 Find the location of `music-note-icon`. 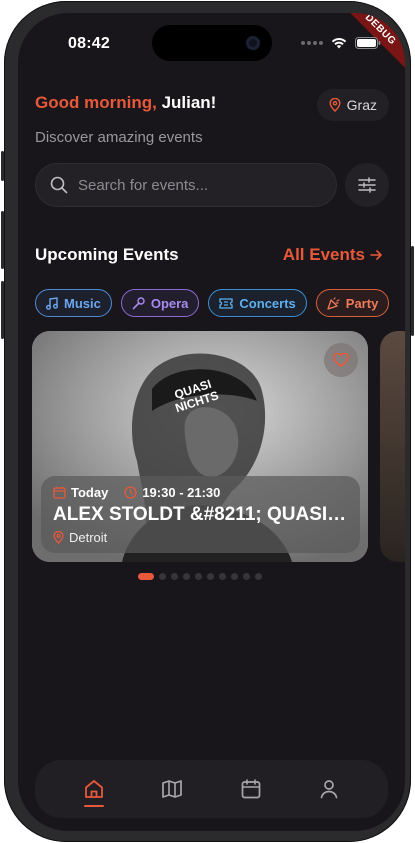

music-note-icon is located at coordinates (52, 303).